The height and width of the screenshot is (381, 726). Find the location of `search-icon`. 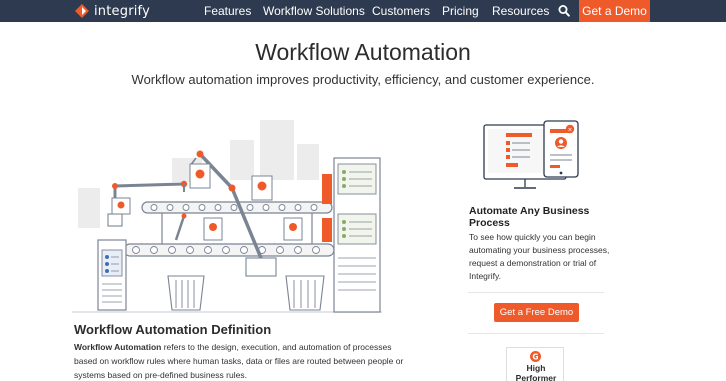

search-icon is located at coordinates (564, 11).